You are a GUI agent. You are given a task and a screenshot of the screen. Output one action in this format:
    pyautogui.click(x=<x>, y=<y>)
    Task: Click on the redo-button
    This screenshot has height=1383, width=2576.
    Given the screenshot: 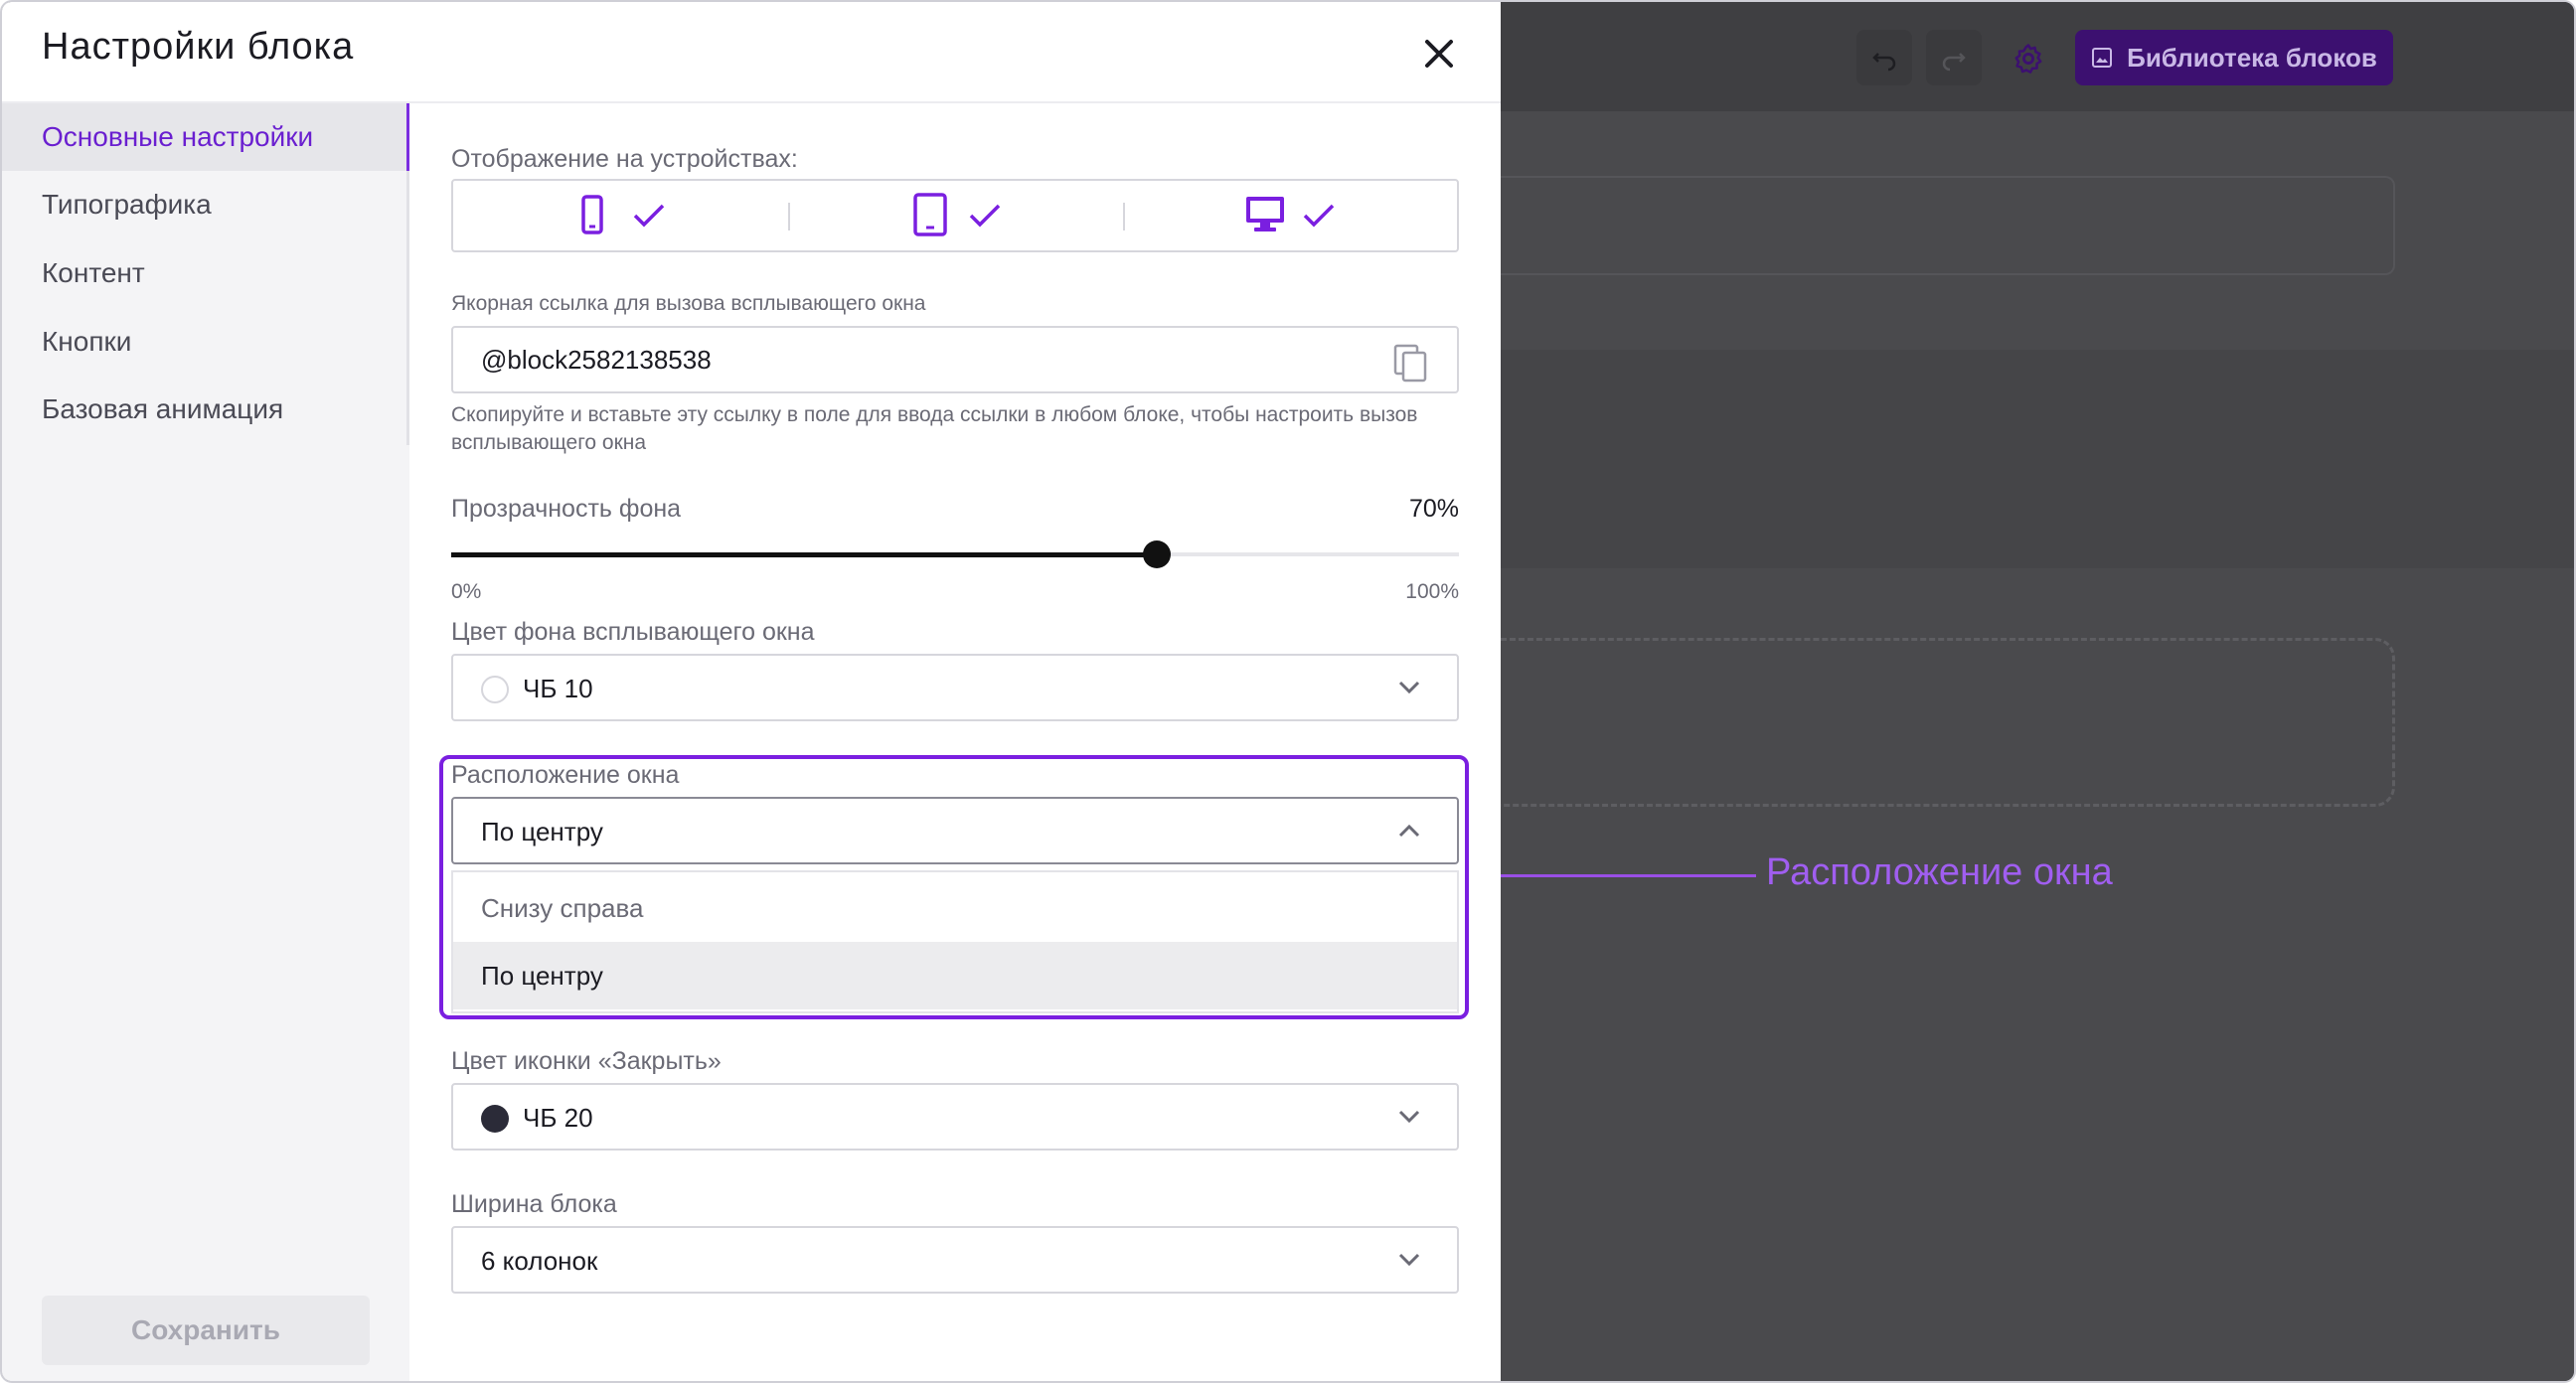 What is the action you would take?
    pyautogui.click(x=1954, y=58)
    